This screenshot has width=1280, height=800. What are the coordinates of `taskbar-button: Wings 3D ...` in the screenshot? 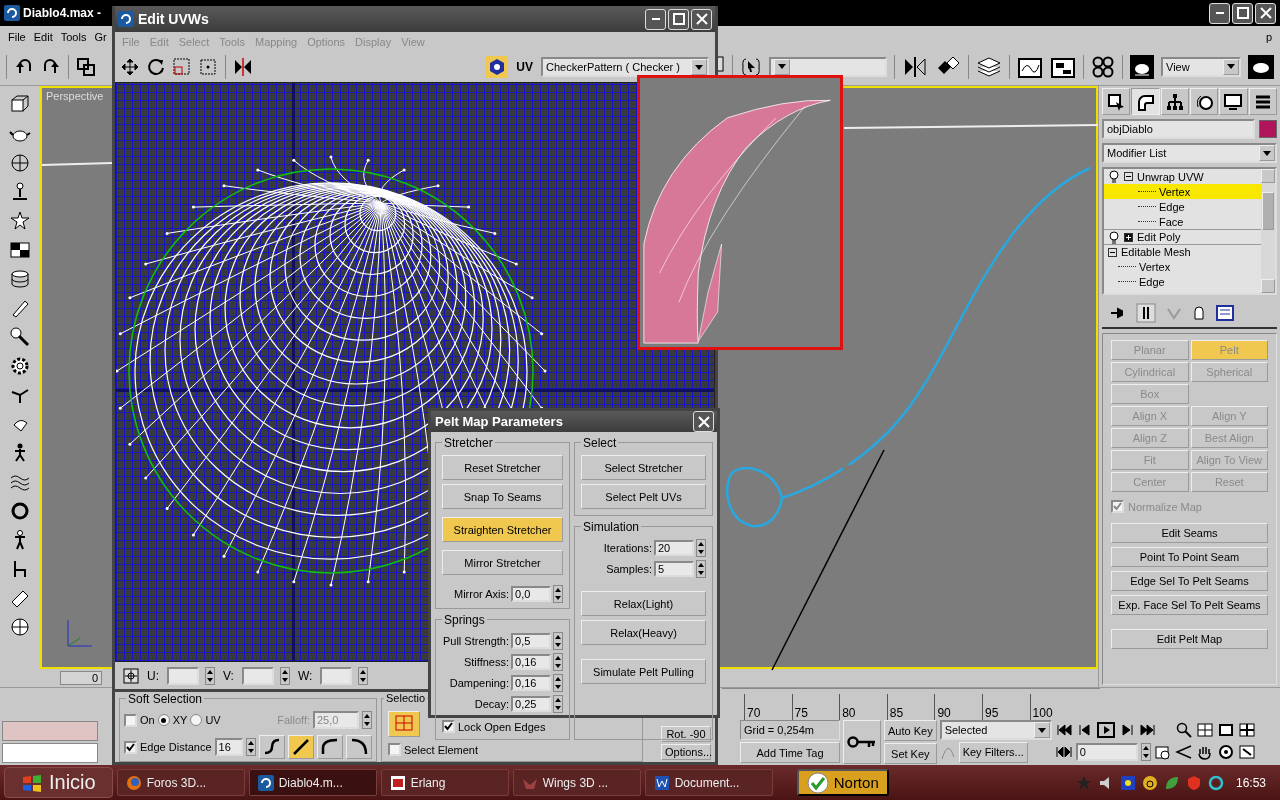 It's located at (576, 782).